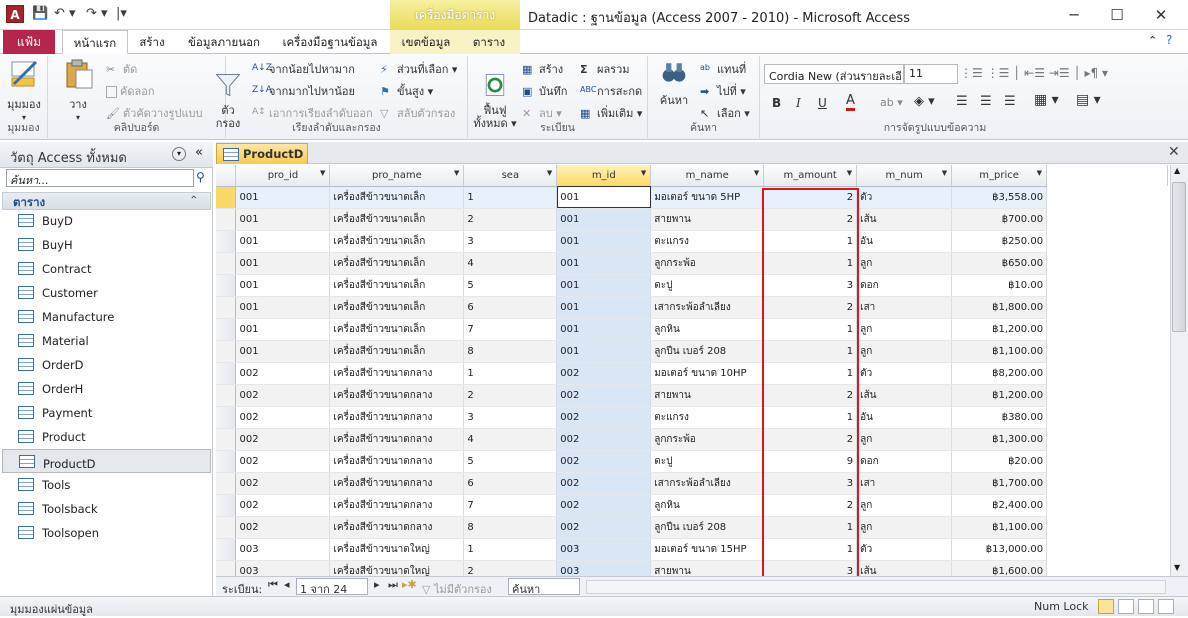 The image size is (1188, 618). What do you see at coordinates (999, 373) in the screenshot?
I see `cell-m-price: ฿8,200.00` at bounding box center [999, 373].